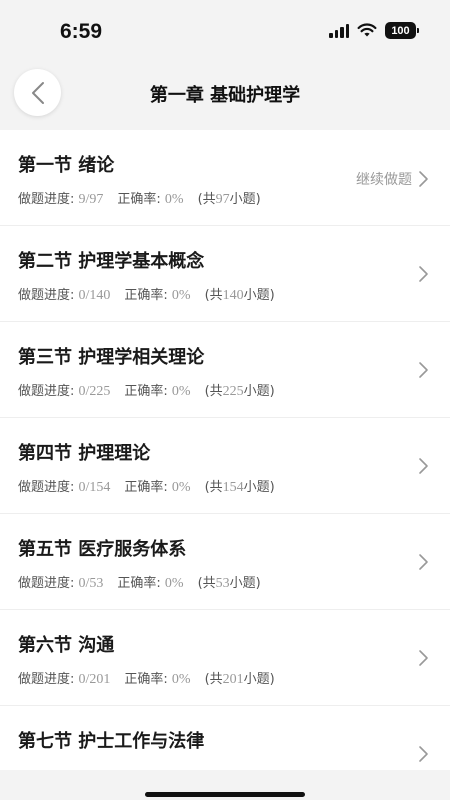  I want to click on section-item: 第一节 绪论 做题进度: 9/97 正确率: 0% (共97小题) 继续做题, so click(225, 178).